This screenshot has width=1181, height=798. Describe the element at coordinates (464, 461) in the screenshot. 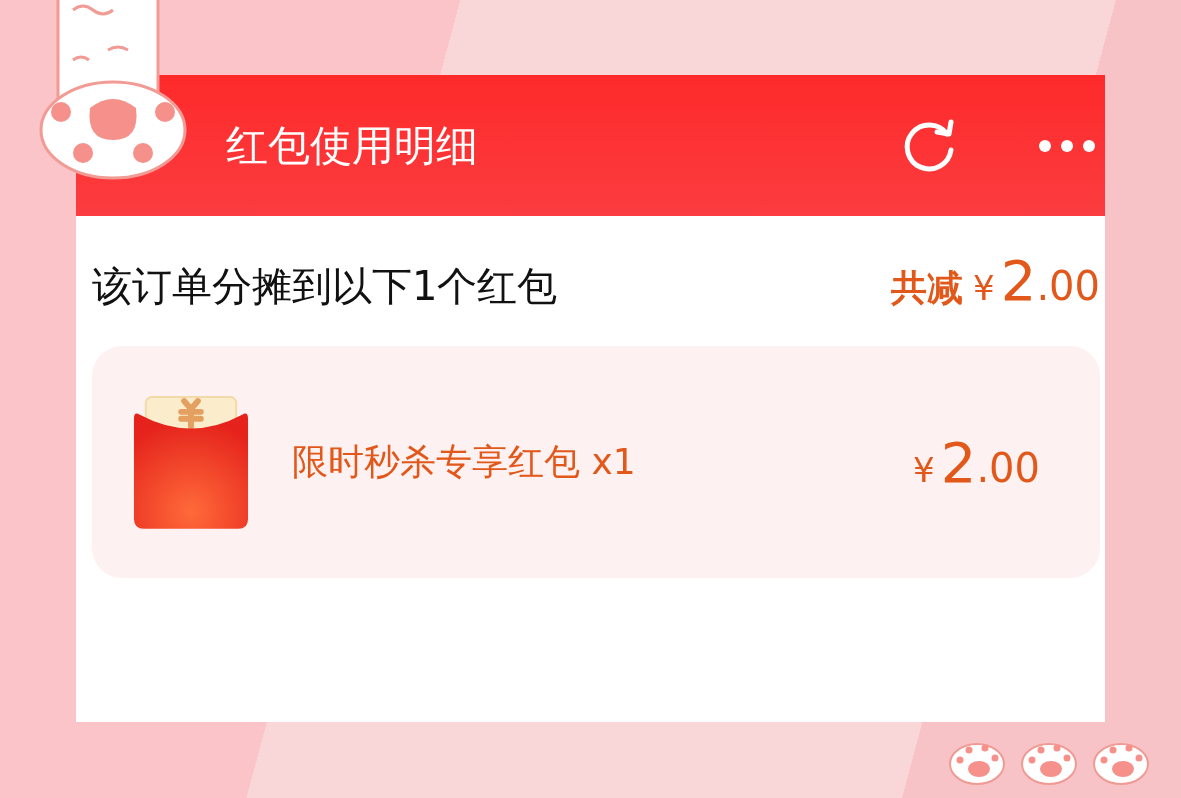

I see `packet-name: 限时秒杀专享红包 x1` at that location.